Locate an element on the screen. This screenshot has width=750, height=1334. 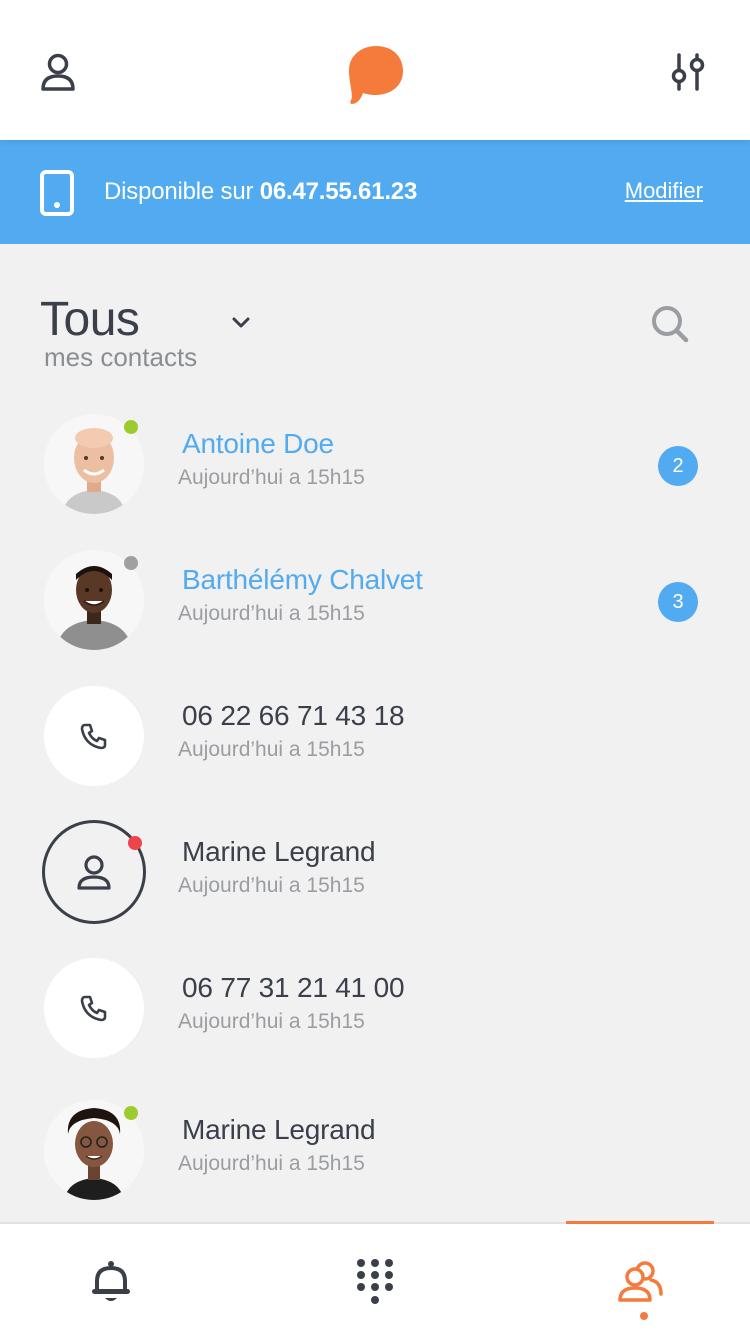
contact-name: Barthélémy Chalvet is located at coordinates (302, 579).